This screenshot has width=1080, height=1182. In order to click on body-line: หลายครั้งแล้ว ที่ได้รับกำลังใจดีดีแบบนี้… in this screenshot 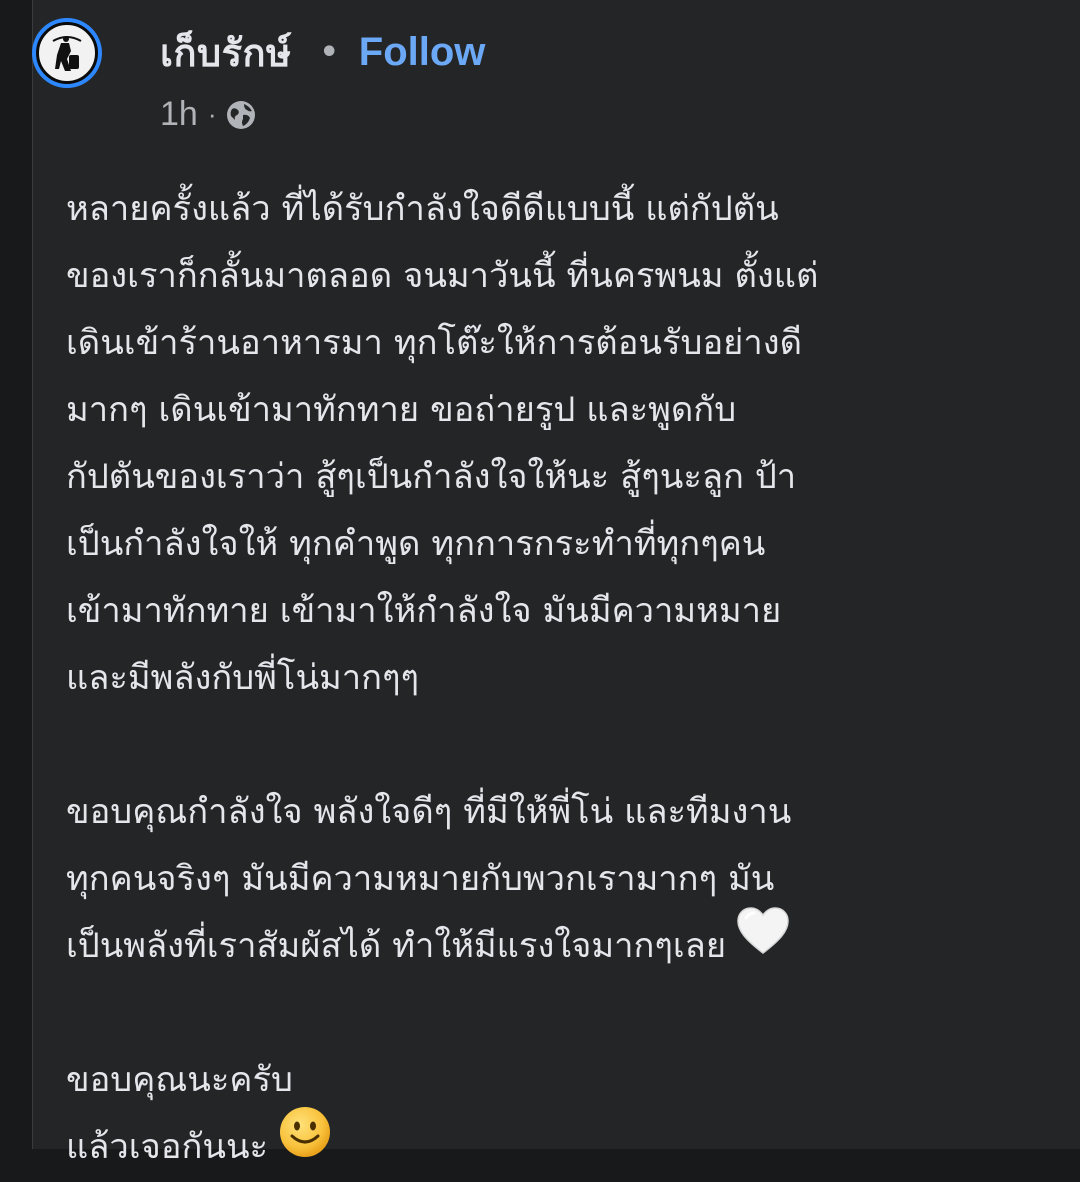, I will do `click(422, 209)`.